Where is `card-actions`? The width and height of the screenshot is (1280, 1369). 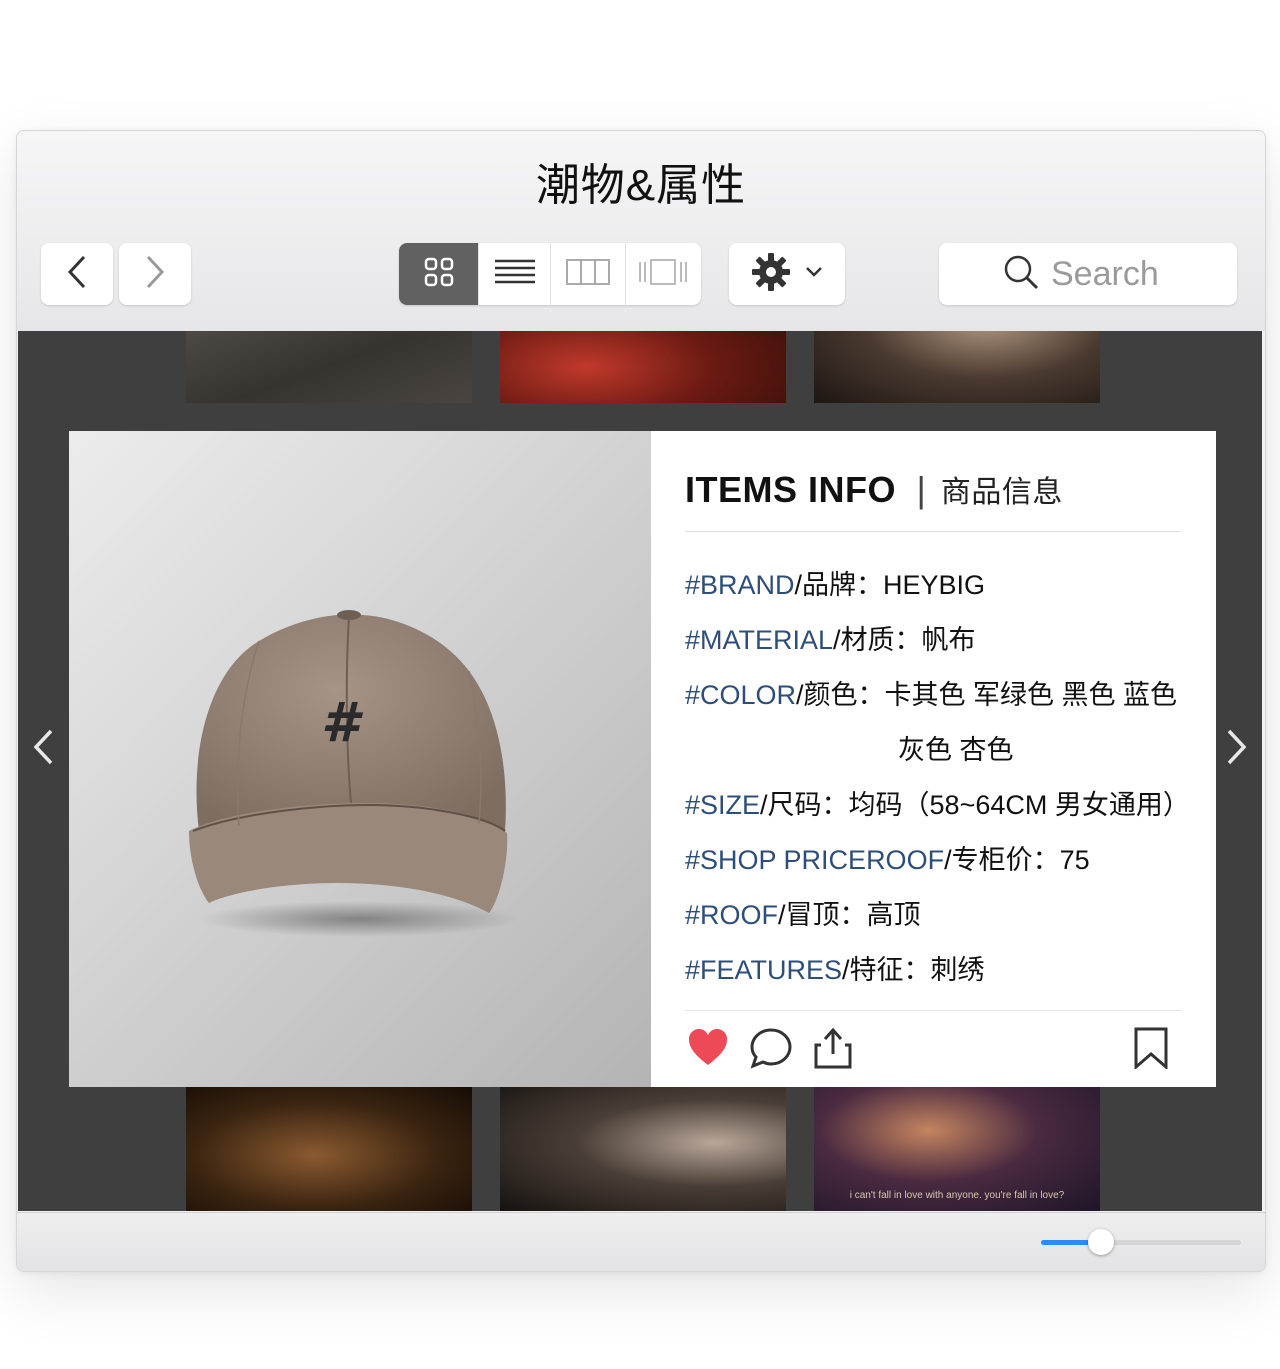 card-actions is located at coordinates (933, 1049).